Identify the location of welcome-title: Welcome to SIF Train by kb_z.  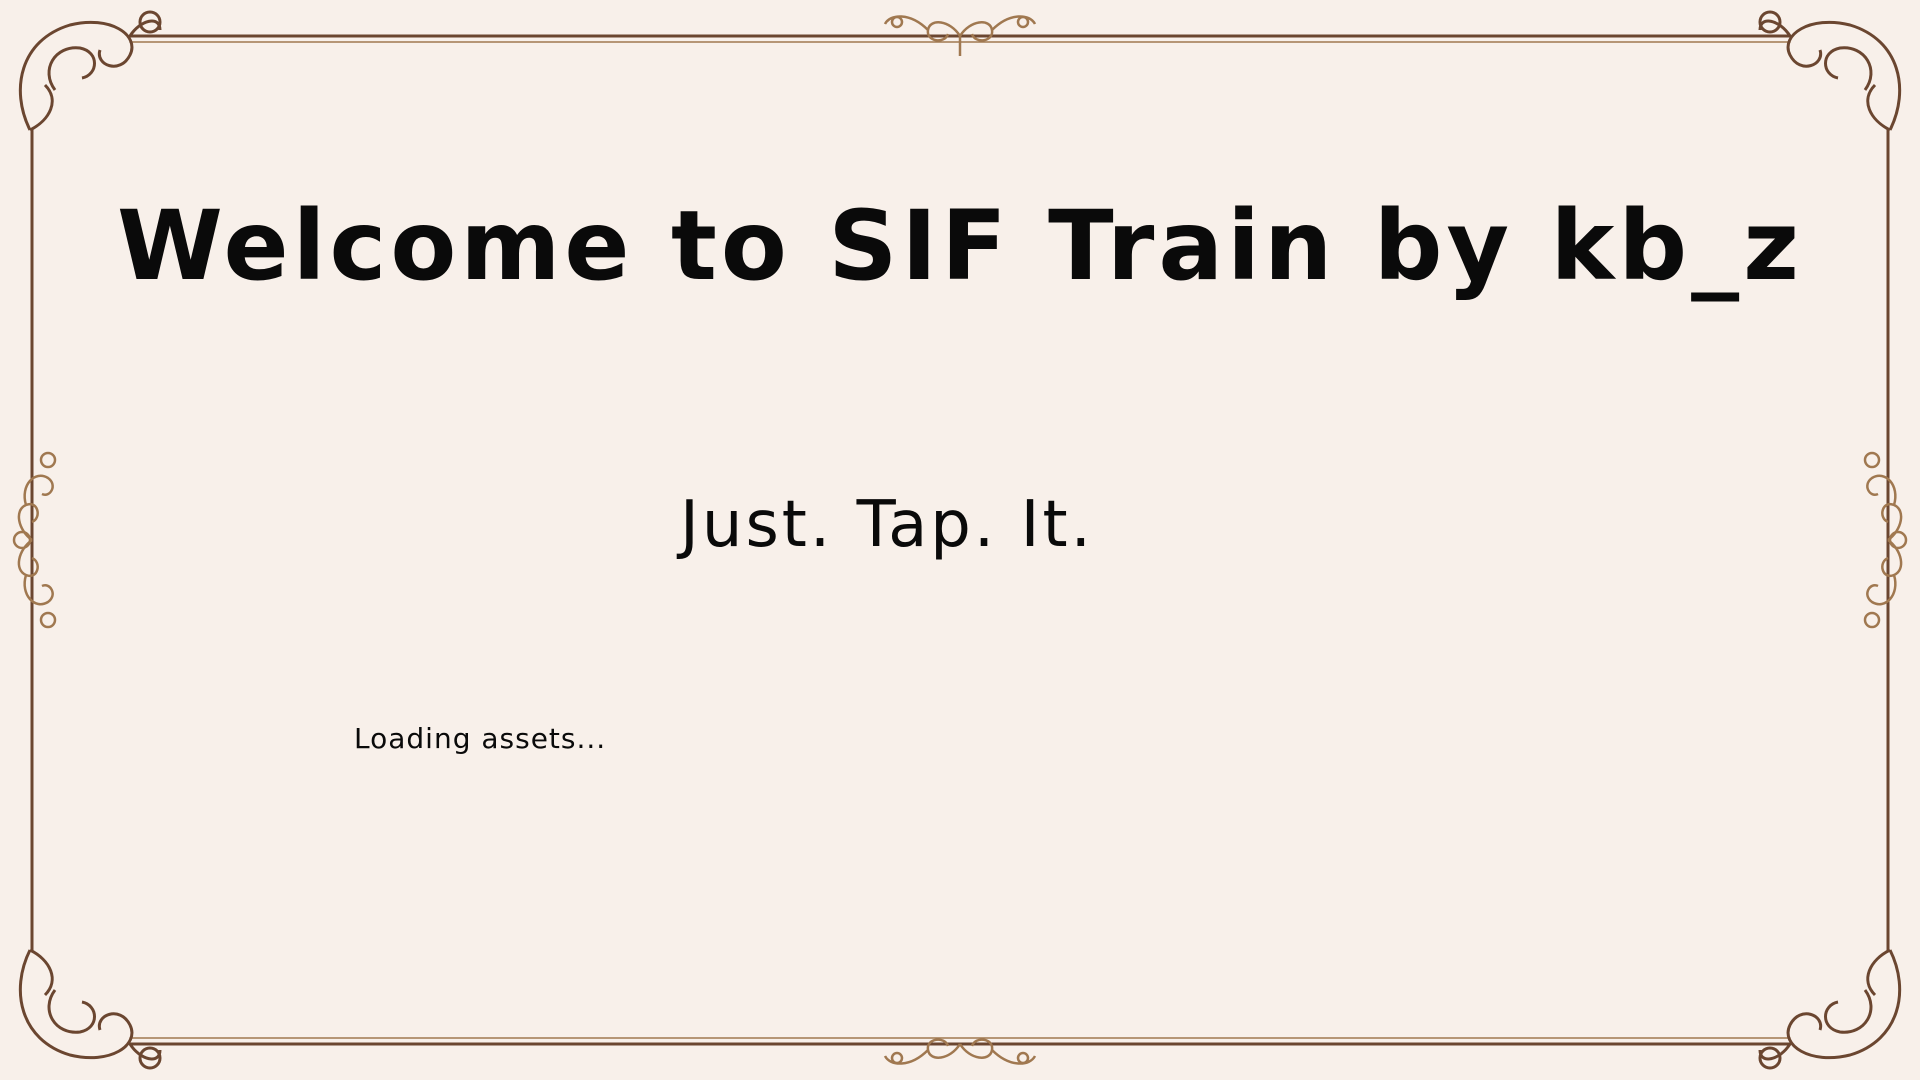
(960, 246).